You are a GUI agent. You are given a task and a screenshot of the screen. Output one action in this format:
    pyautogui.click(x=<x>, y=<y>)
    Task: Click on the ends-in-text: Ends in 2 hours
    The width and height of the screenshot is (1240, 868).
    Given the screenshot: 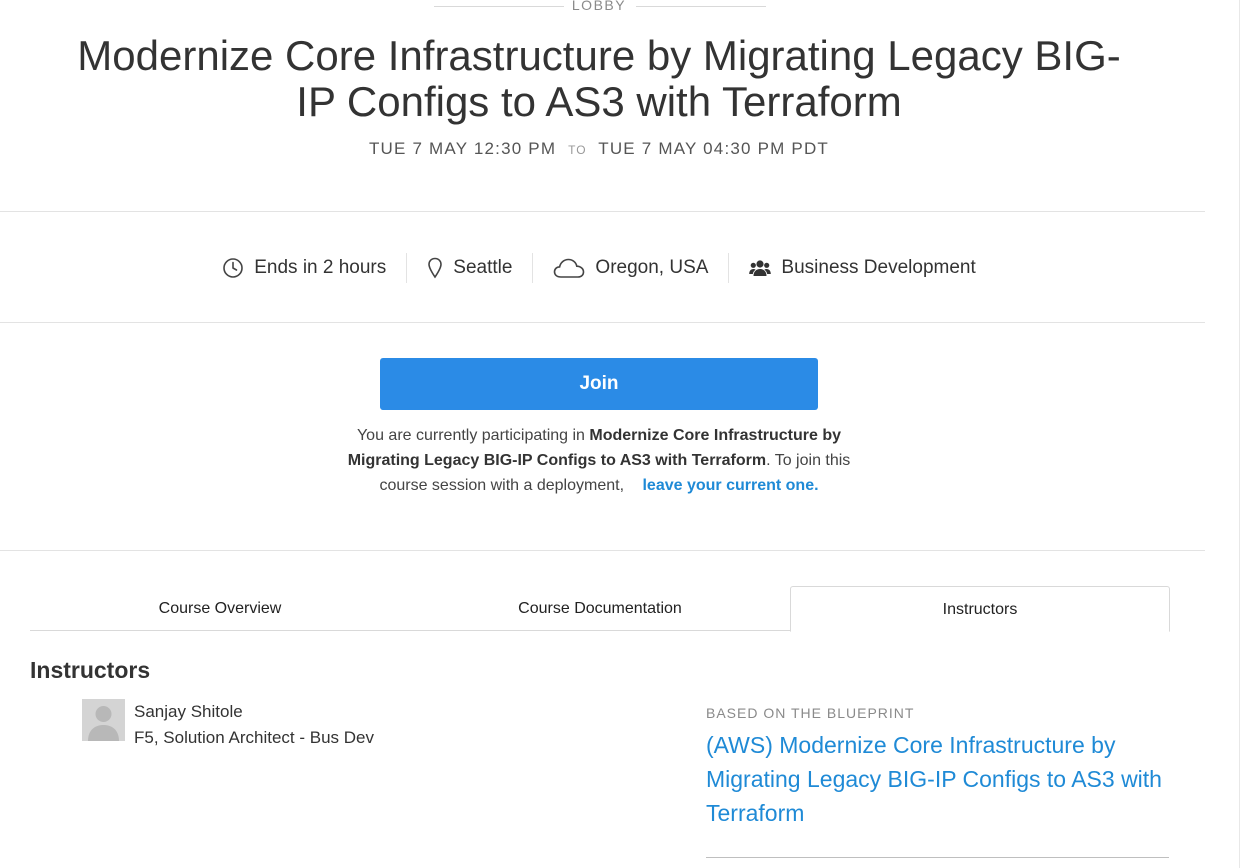 What is the action you would take?
    pyautogui.click(x=320, y=267)
    